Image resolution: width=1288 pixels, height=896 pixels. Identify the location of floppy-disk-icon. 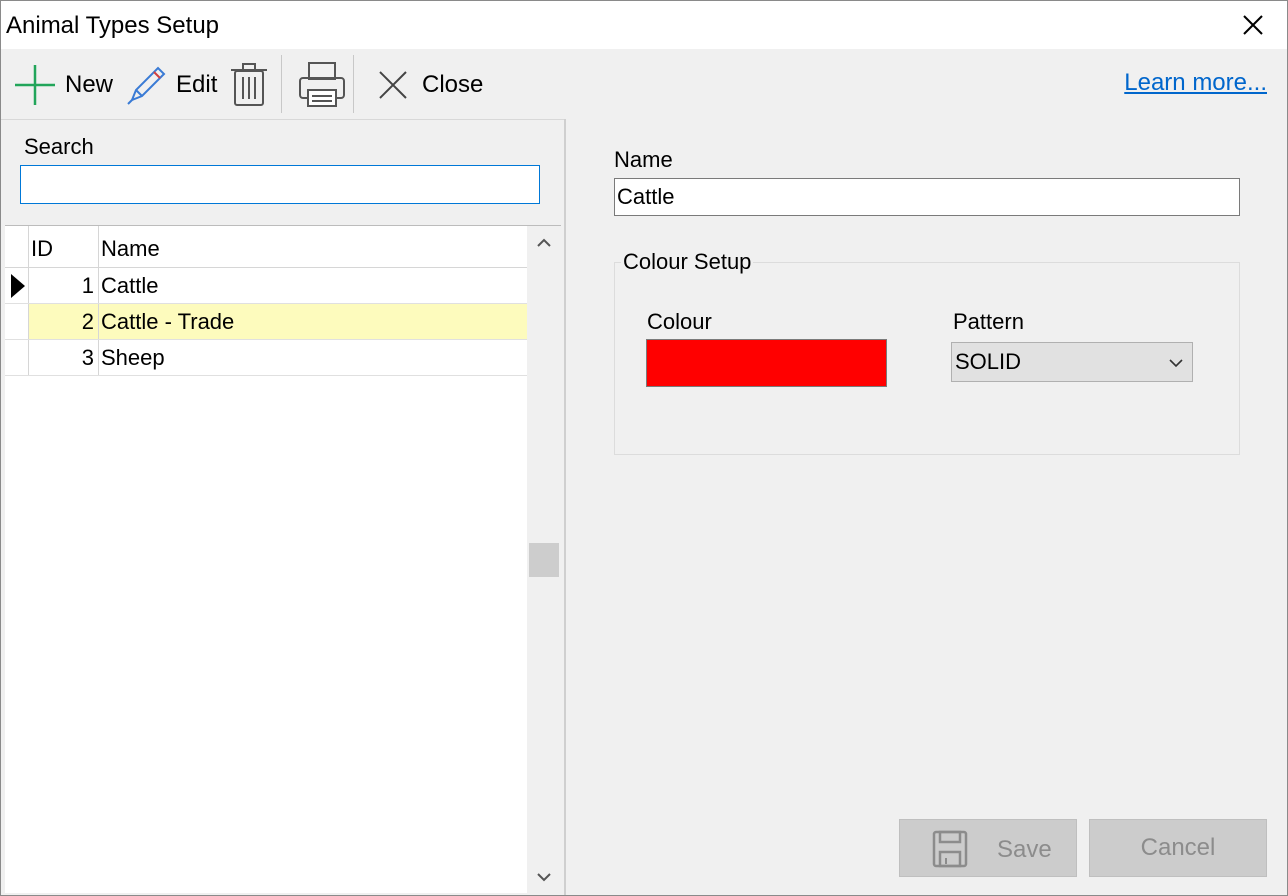
(950, 849).